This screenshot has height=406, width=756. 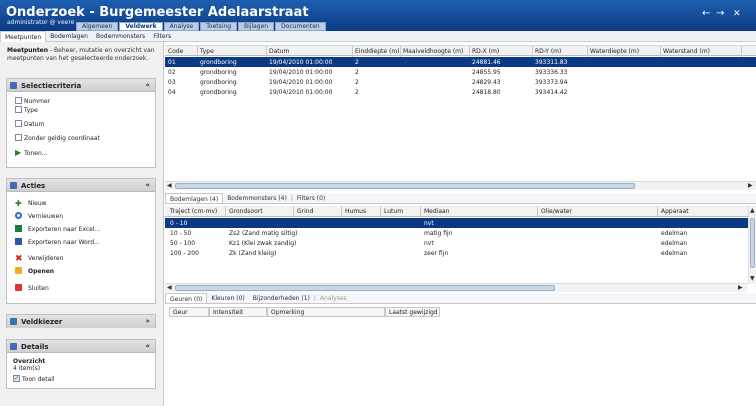 I want to click on toon-detail-checkbox: ✓ Toon detail, so click(x=34, y=379).